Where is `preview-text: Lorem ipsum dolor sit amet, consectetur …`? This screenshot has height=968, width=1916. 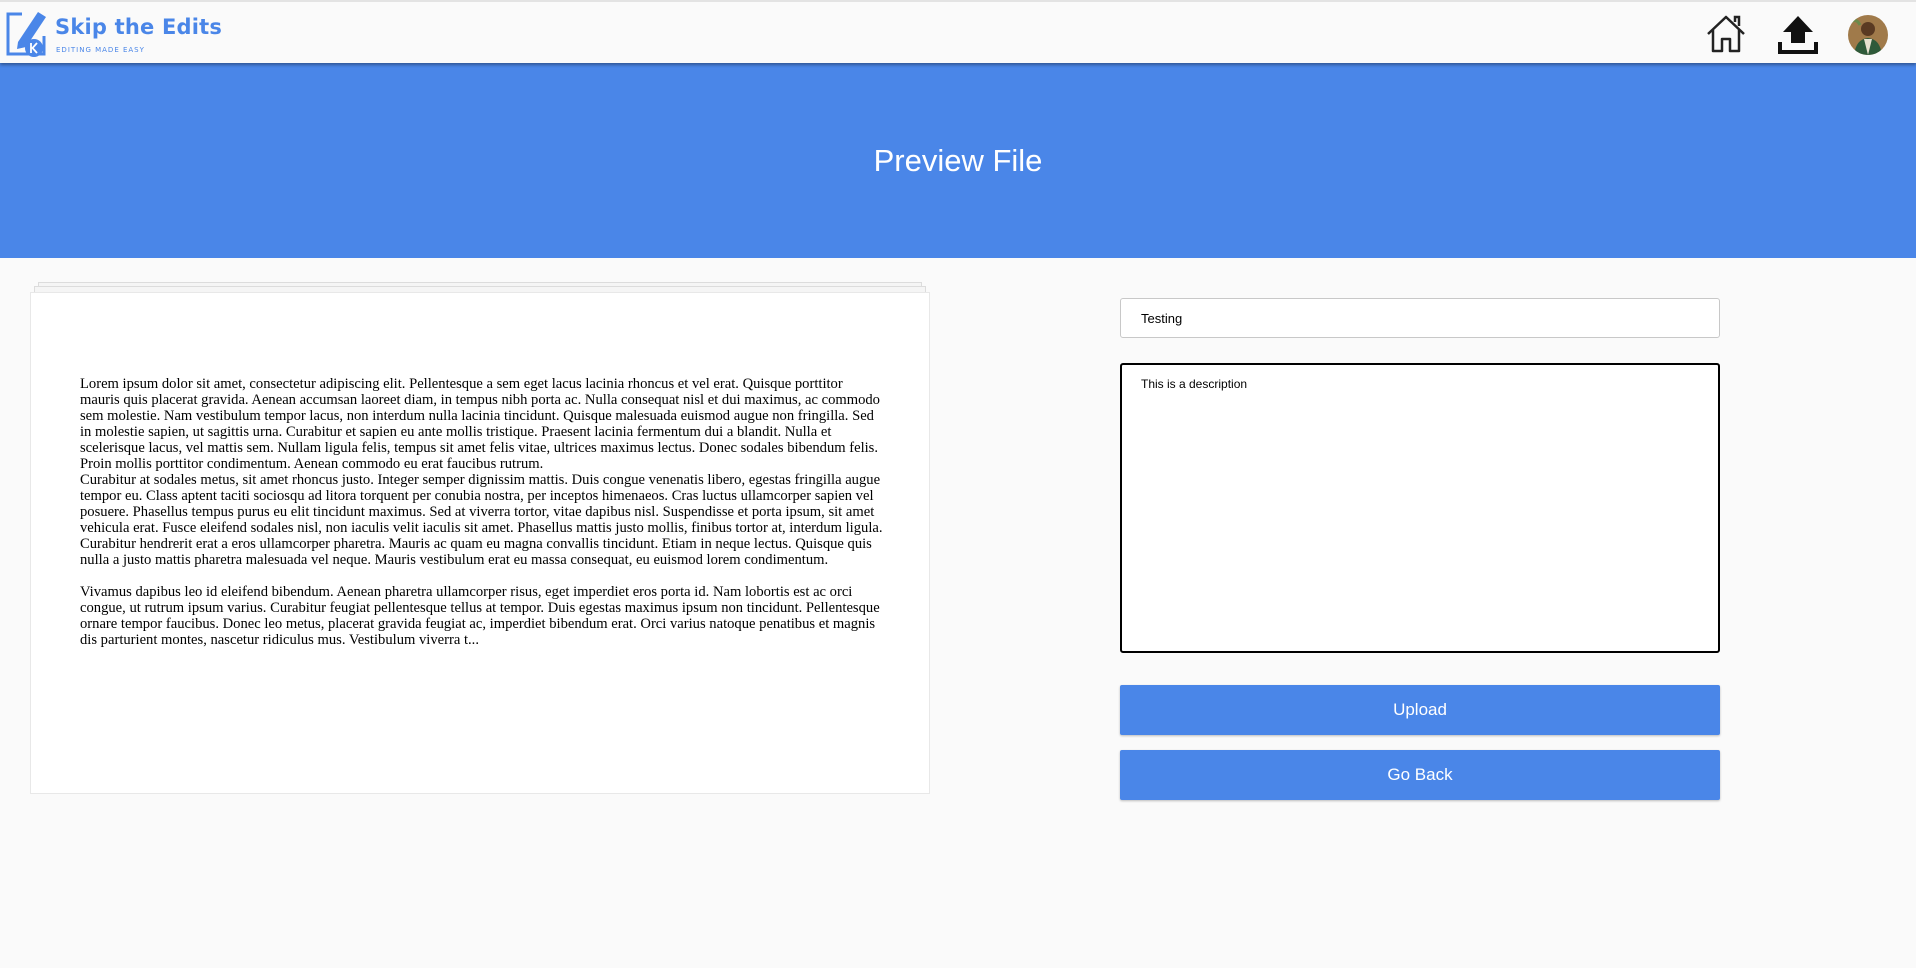
preview-text: Lorem ipsum dolor sit amet, consectetur … is located at coordinates (482, 512).